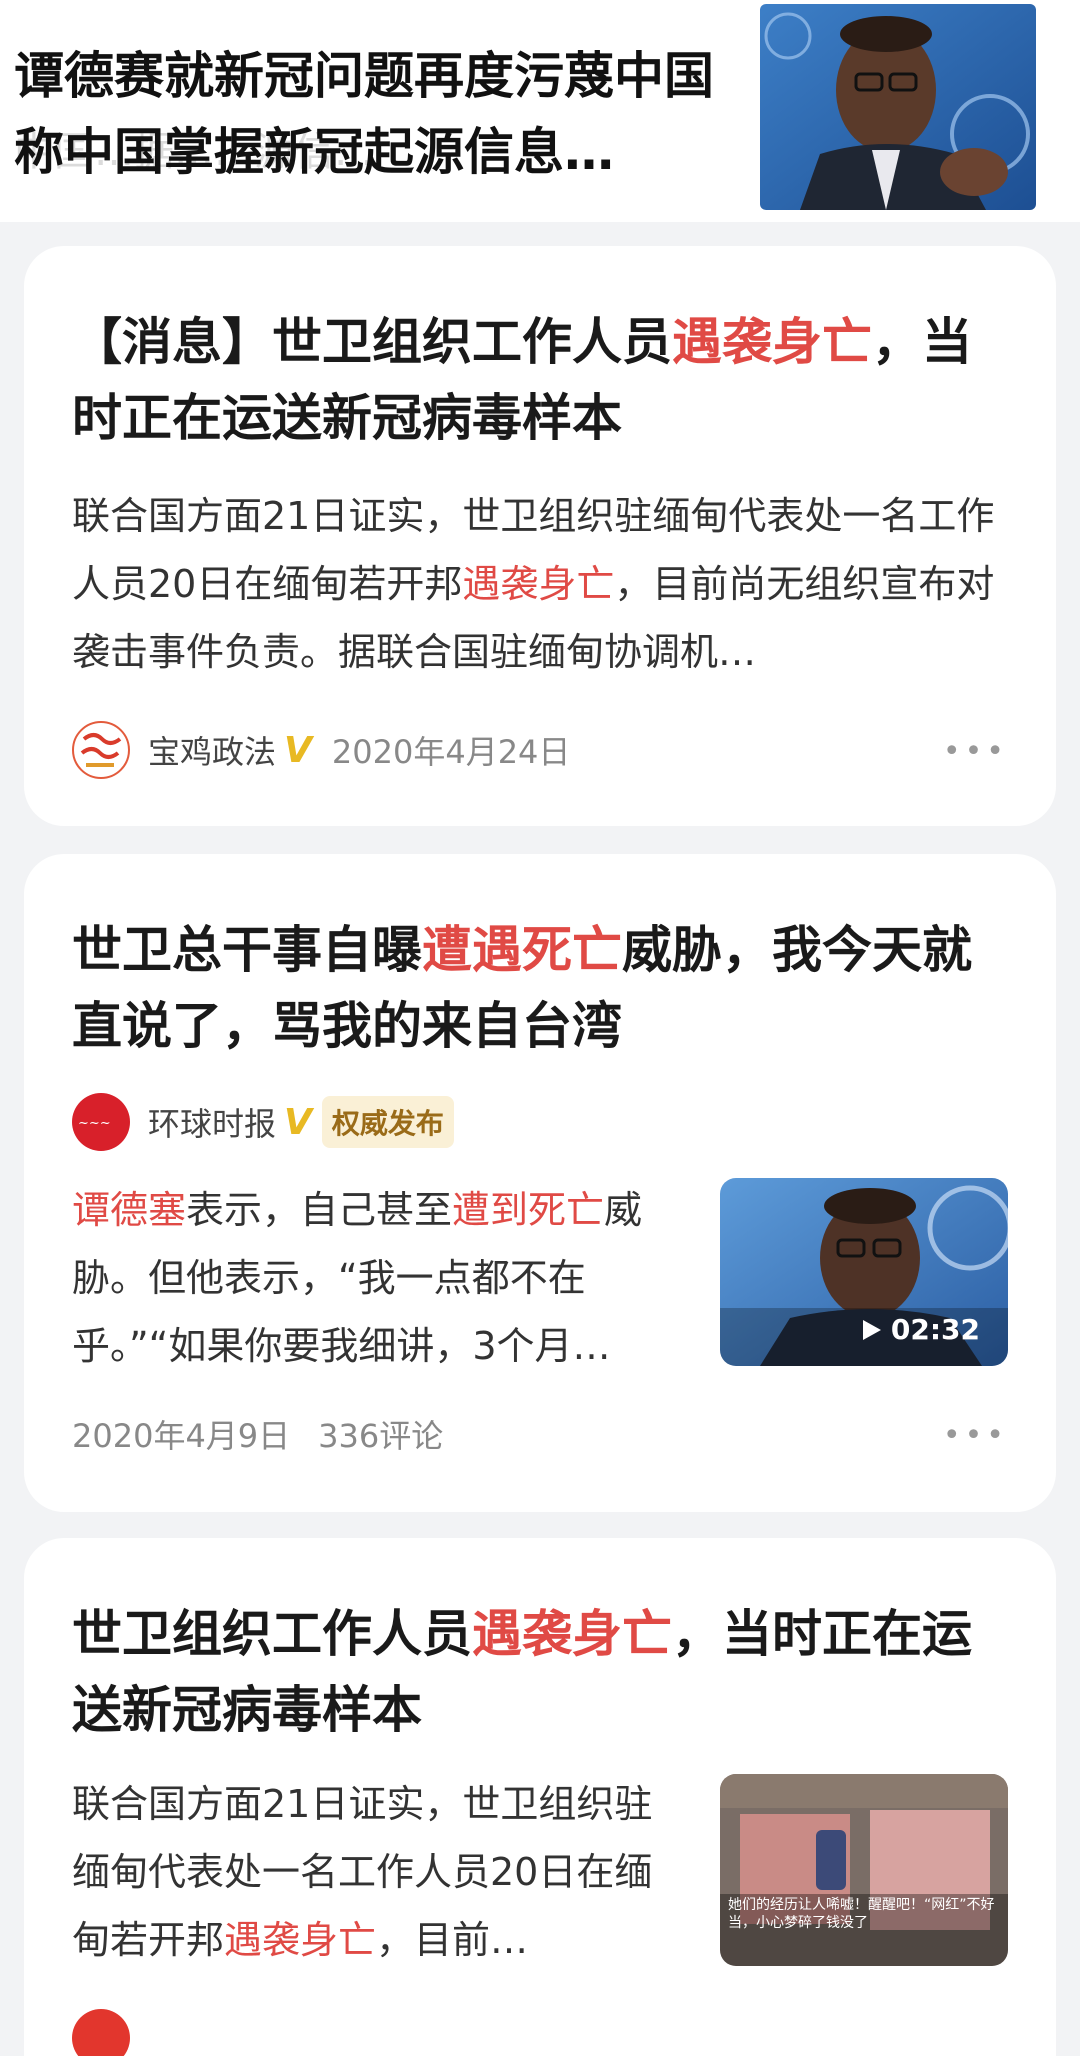 This screenshot has width=1080, height=2056. Describe the element at coordinates (387, 1122) in the screenshot. I see `authority-tag: 权威发布` at that location.